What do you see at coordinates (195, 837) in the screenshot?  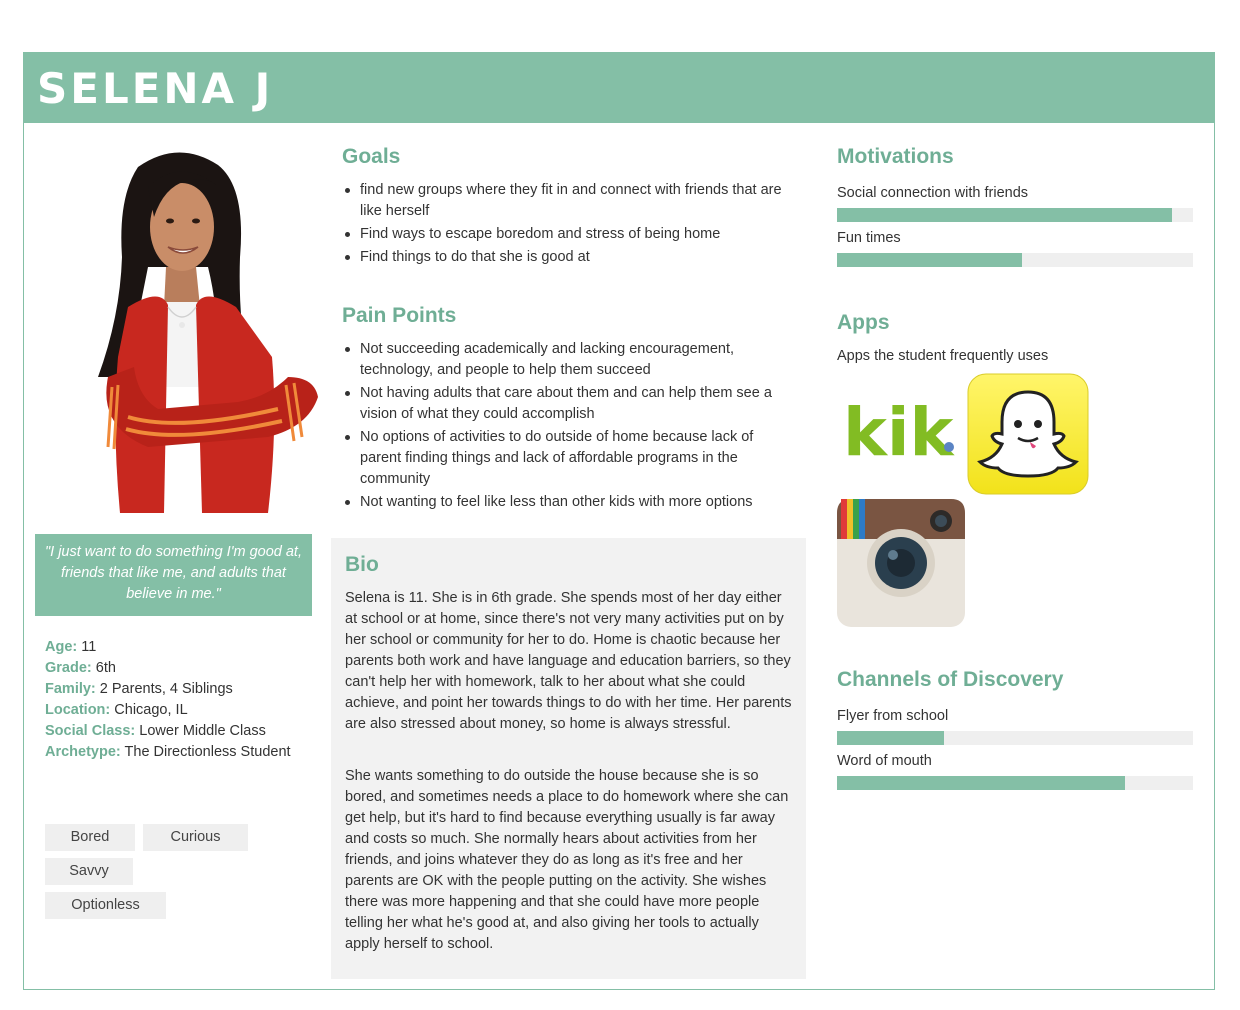 I see `tag-curious: Curious` at bounding box center [195, 837].